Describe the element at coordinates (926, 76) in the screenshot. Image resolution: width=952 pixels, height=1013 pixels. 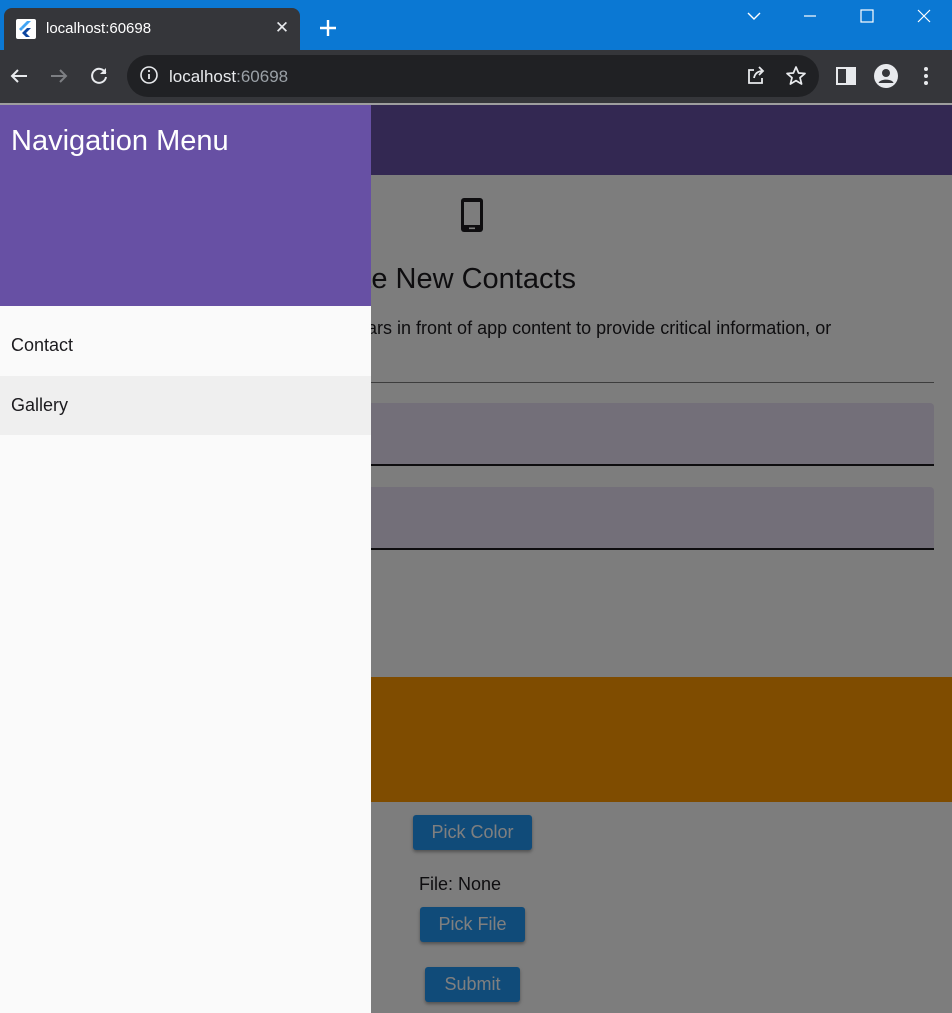
I see `kebab-menu-icon` at that location.